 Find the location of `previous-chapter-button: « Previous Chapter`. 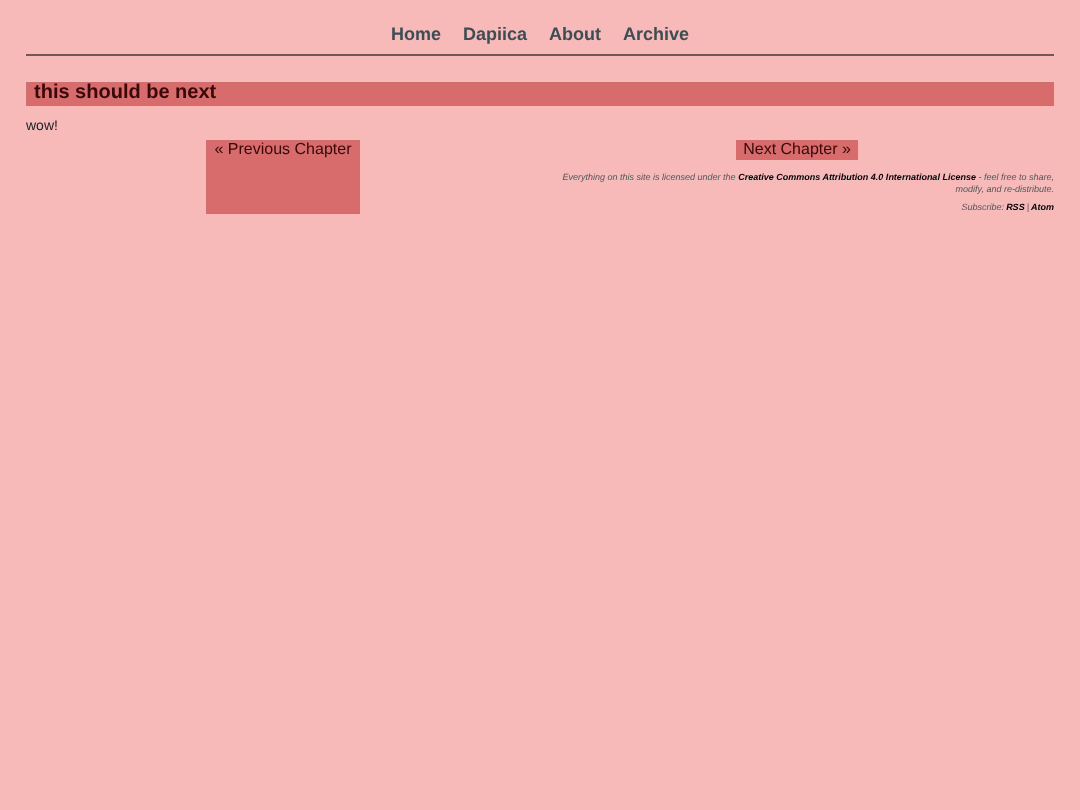

previous-chapter-button: « Previous Chapter is located at coordinates (283, 177).